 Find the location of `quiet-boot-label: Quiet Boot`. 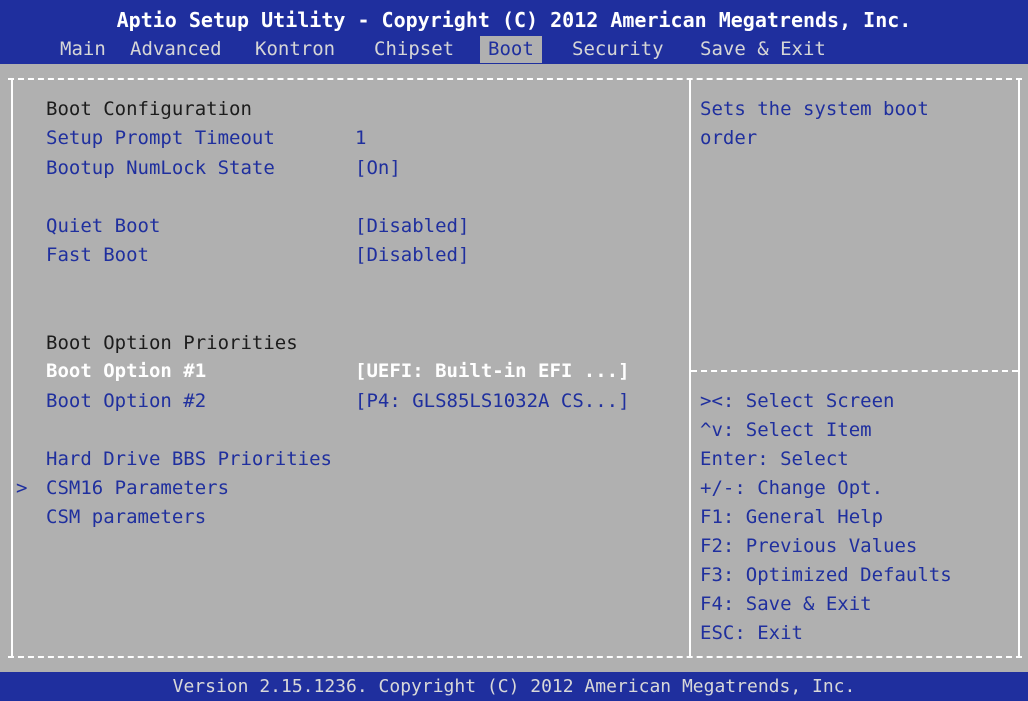

quiet-boot-label: Quiet Boot is located at coordinates (103, 226).